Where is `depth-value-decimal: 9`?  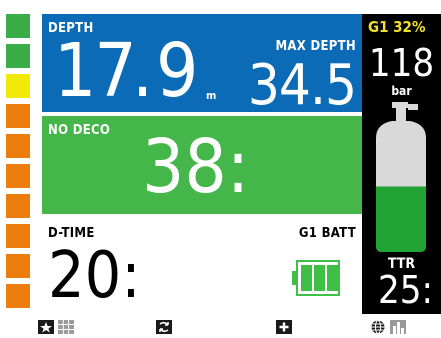 depth-value-decimal: 9 is located at coordinates (177, 71).